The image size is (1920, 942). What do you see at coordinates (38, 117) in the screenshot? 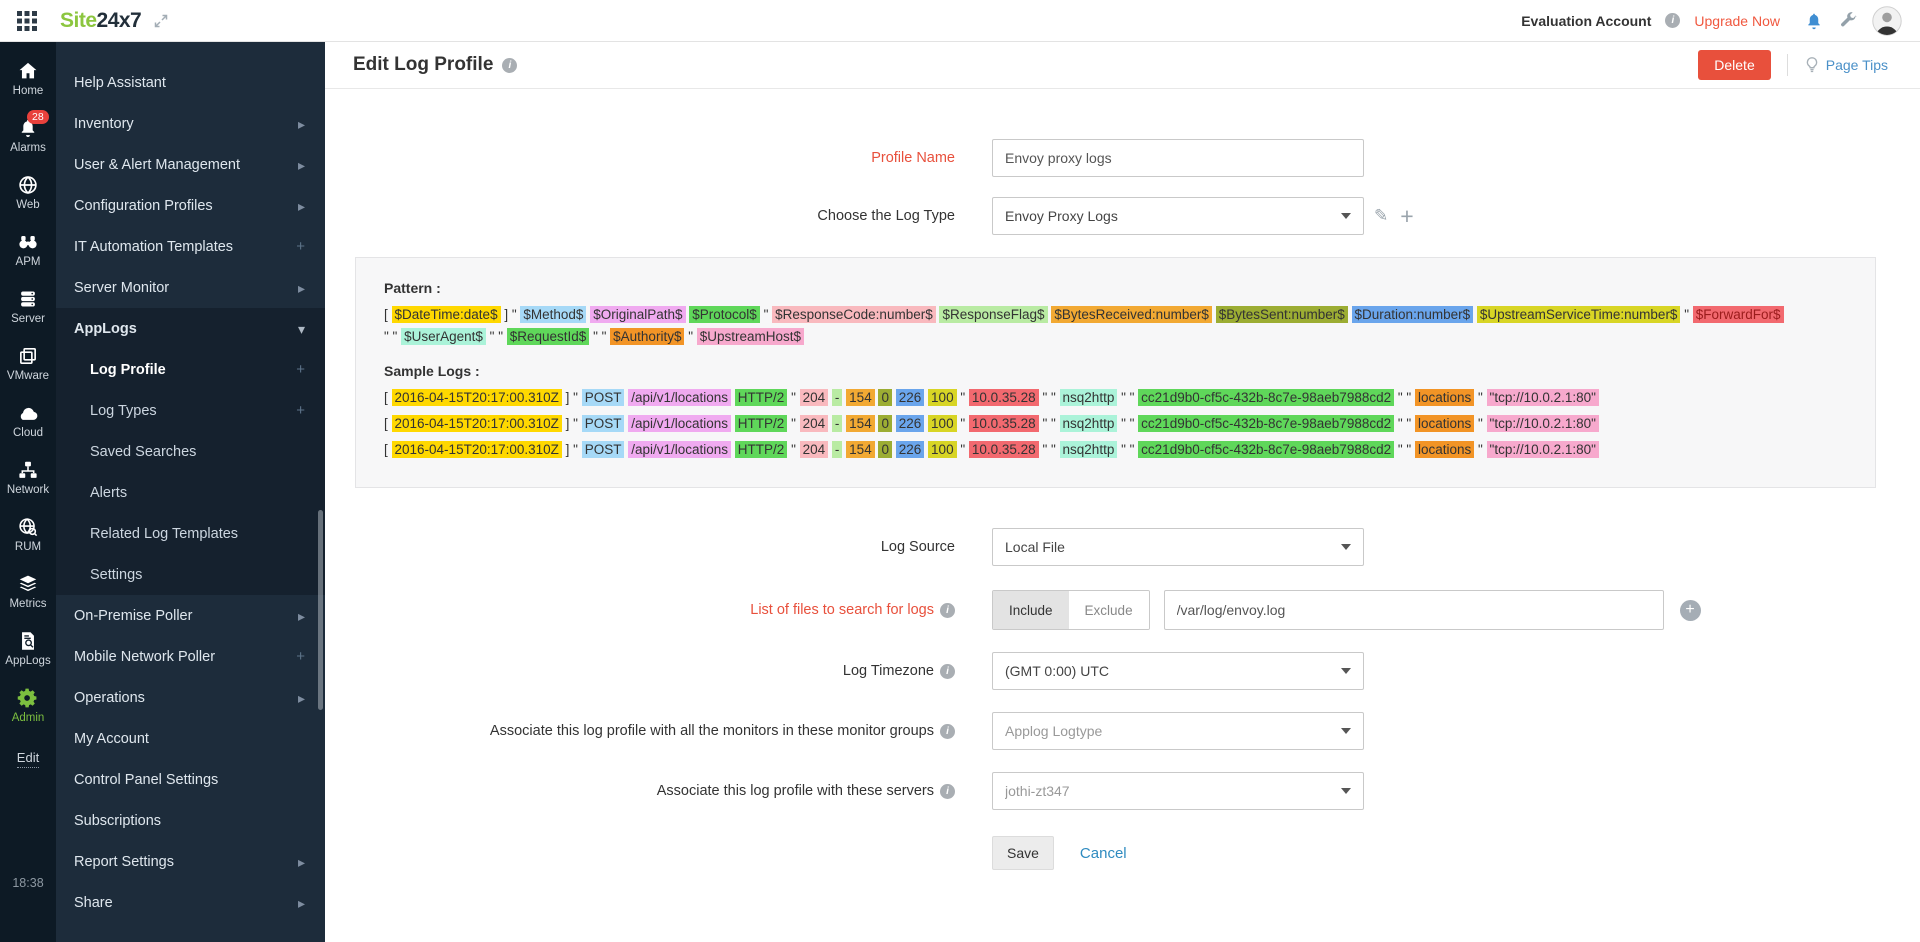
I see `alarm-count-badge: 28` at bounding box center [38, 117].